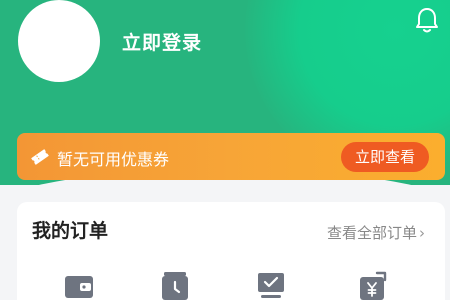 The image size is (450, 300). Describe the element at coordinates (372, 233) in the screenshot. I see `view-all-orders-label: 查看全部订单` at that location.